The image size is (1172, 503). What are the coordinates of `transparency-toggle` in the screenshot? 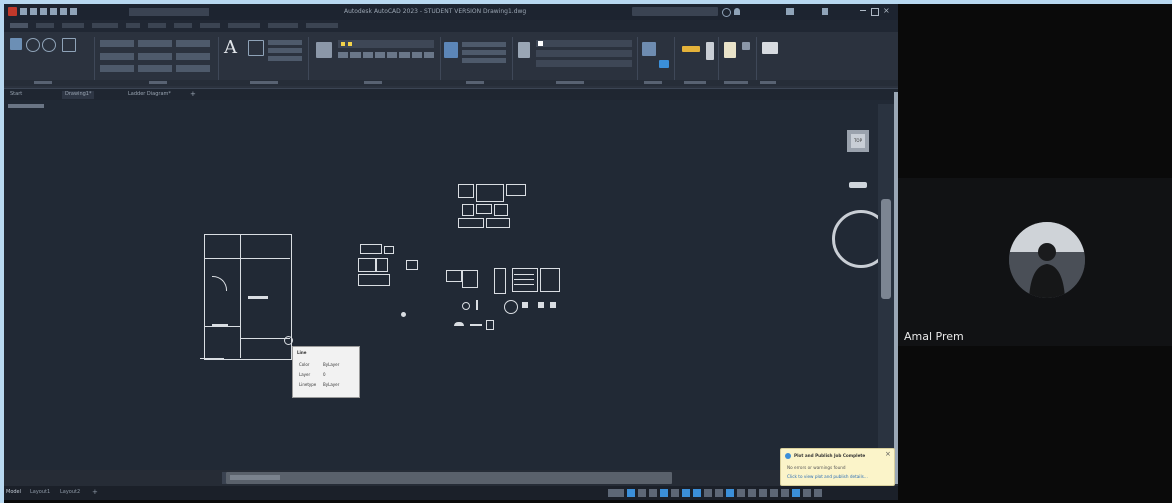 It's located at (719, 493).